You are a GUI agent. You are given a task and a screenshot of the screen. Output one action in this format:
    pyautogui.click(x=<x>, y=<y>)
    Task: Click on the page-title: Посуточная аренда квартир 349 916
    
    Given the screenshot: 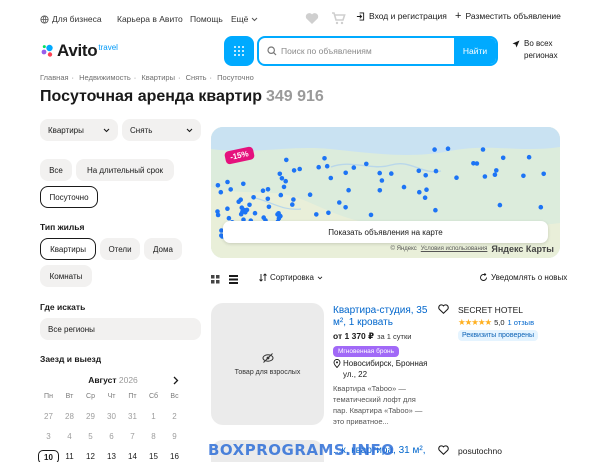 What is the action you would take?
    pyautogui.click(x=182, y=97)
    